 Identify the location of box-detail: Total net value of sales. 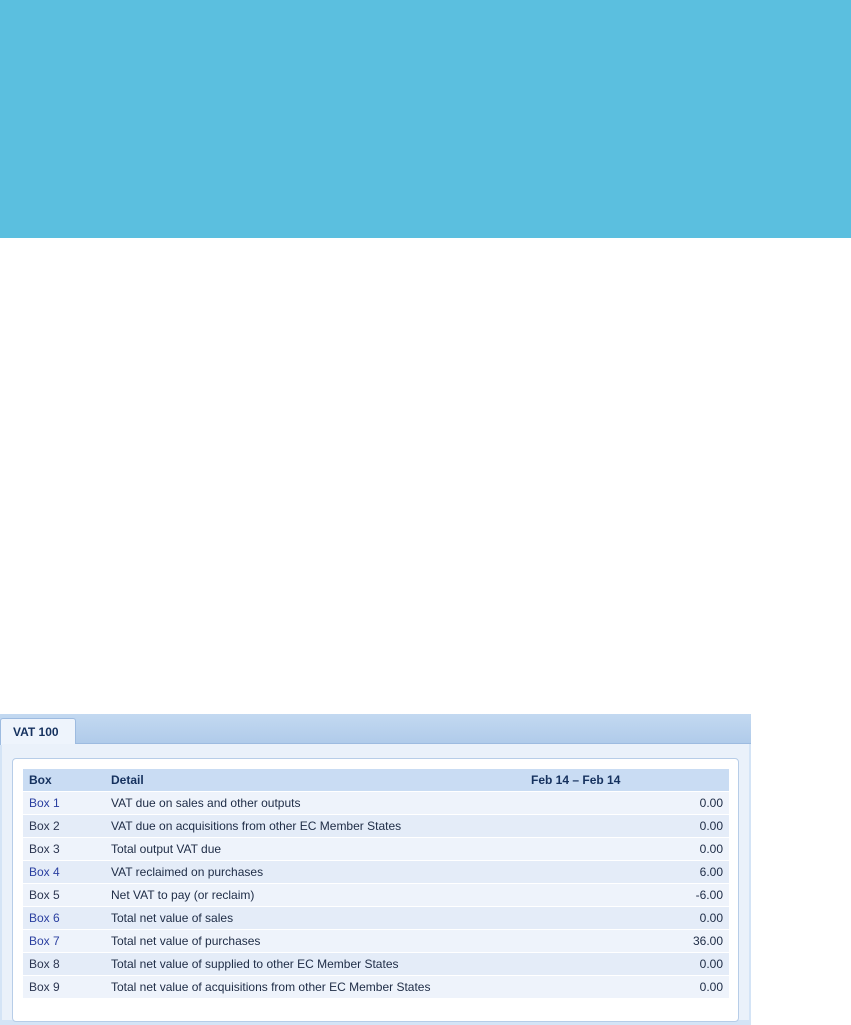
(315, 918).